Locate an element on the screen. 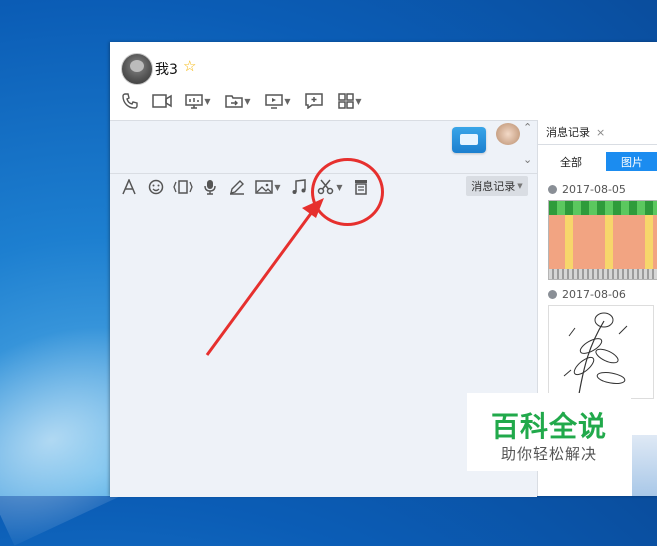 The width and height of the screenshot is (657, 546). watermark-logo: 百科全说 助你轻松解决 is located at coordinates (549, 432).